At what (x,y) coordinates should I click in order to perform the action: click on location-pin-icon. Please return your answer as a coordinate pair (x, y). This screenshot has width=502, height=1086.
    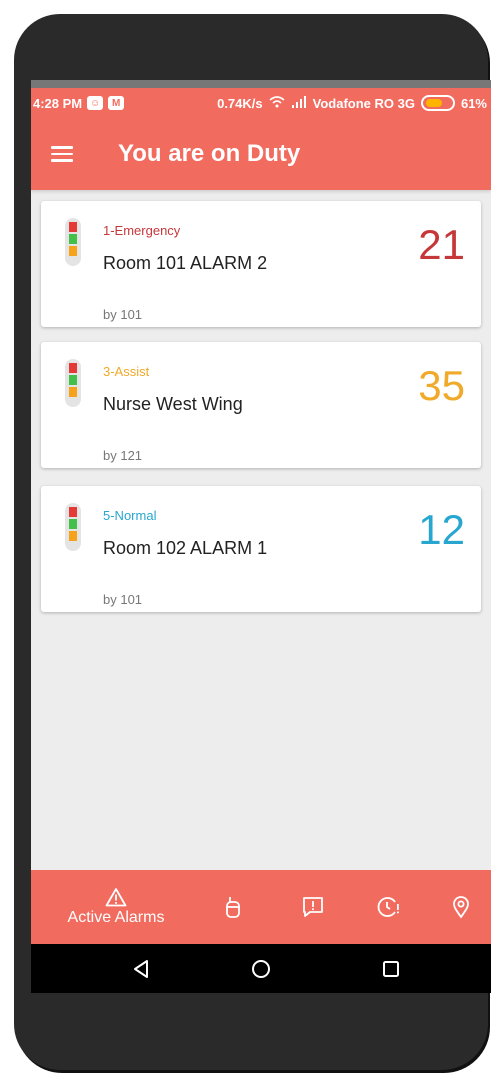
    Looking at the image, I should click on (461, 907).